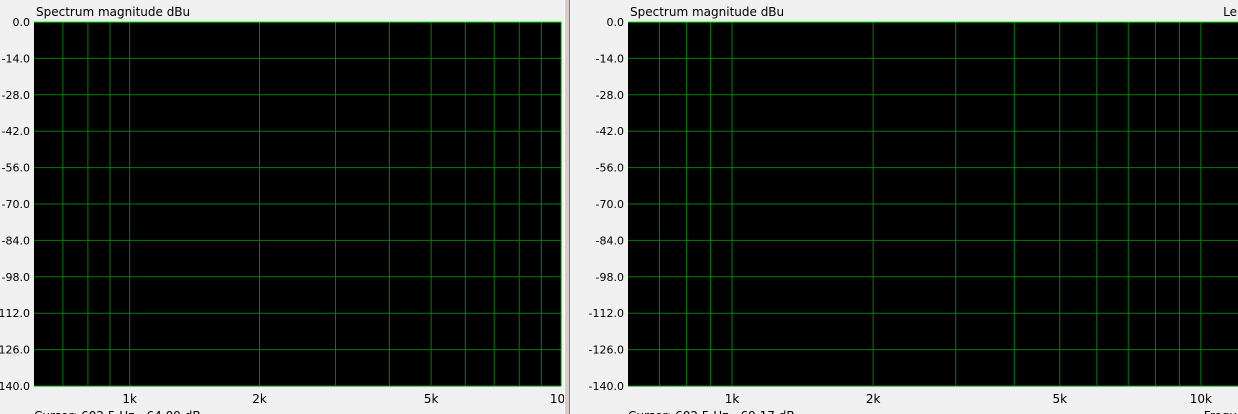 The image size is (1238, 414). I want to click on cursor-readout: Cursor: 602.5 Hz, -69.17 dB, so click(711, 411).